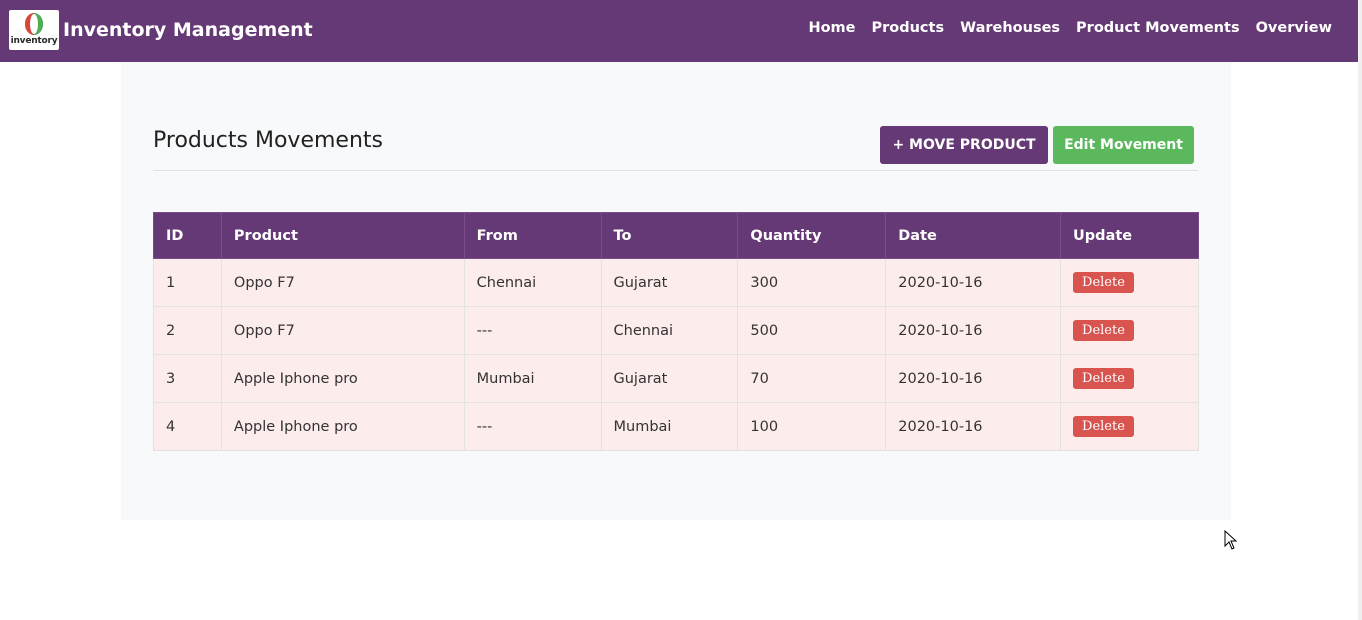  Describe the element at coordinates (268, 140) in the screenshot. I see `page-title: Products Movements` at that location.